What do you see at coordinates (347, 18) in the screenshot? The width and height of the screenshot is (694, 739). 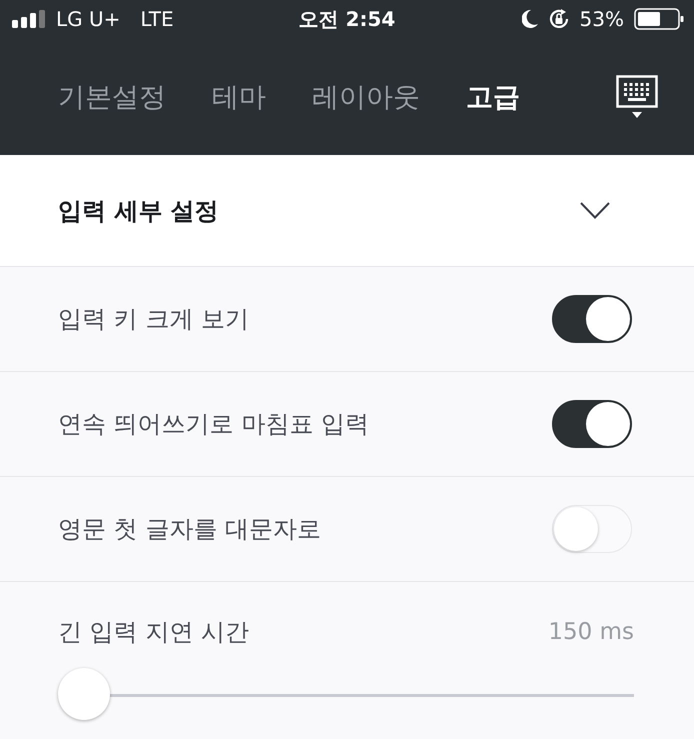 I see `clock-time: 오전 2:54` at bounding box center [347, 18].